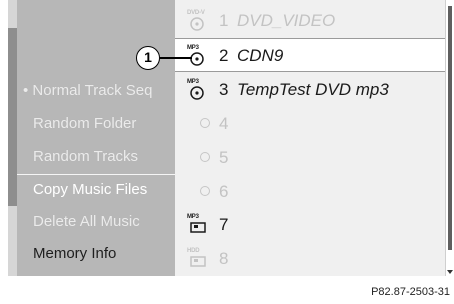  Describe the element at coordinates (88, 90) in the screenshot. I see `menu-item-label: • Normal Track Seq` at that location.